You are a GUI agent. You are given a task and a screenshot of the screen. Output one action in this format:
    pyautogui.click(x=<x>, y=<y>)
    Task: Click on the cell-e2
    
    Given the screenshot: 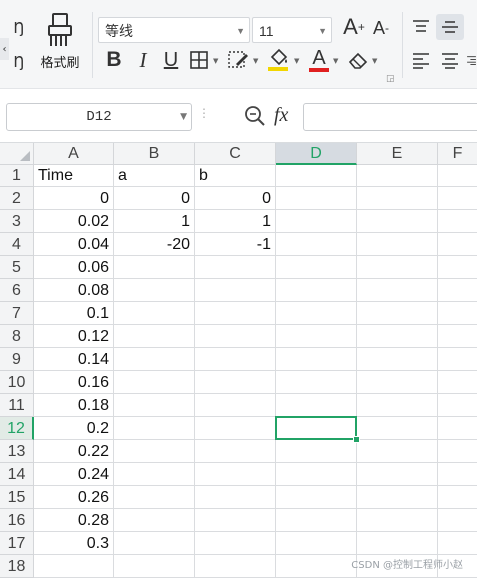 What is the action you would take?
    pyautogui.click(x=397, y=198)
    